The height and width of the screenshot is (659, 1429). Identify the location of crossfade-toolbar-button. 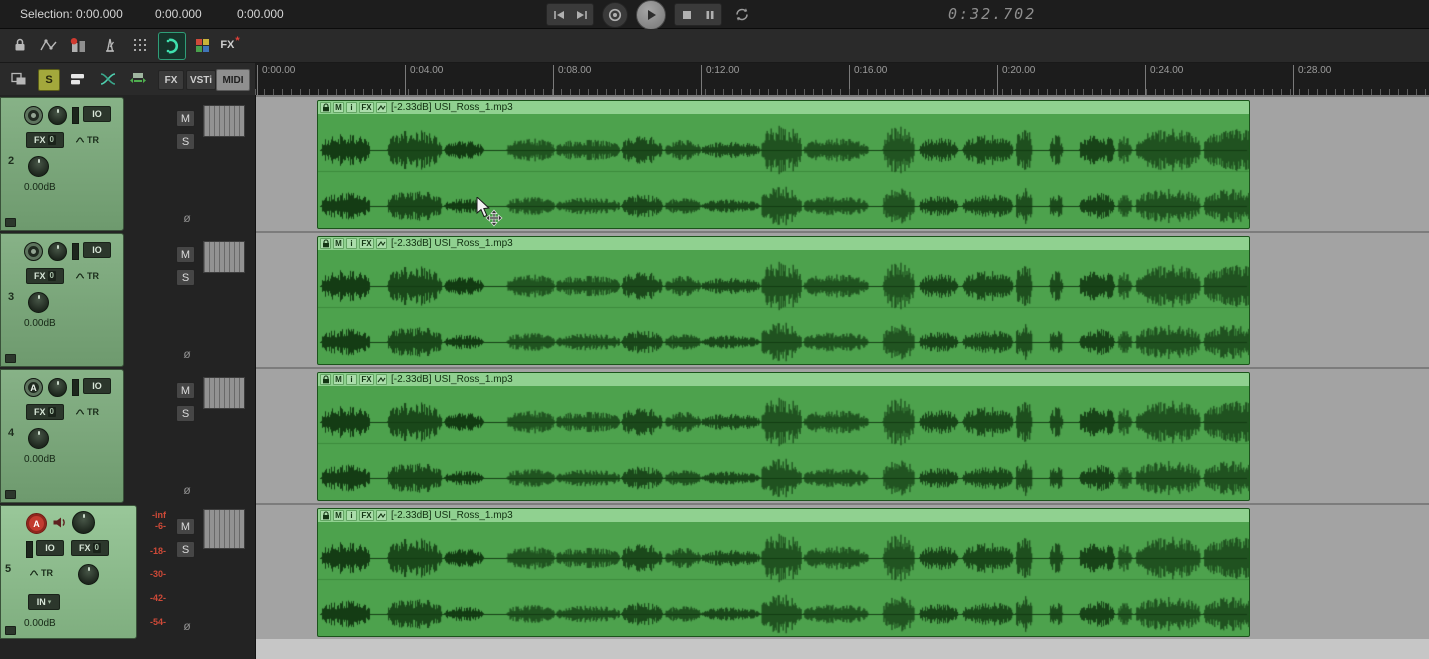
(108, 79).